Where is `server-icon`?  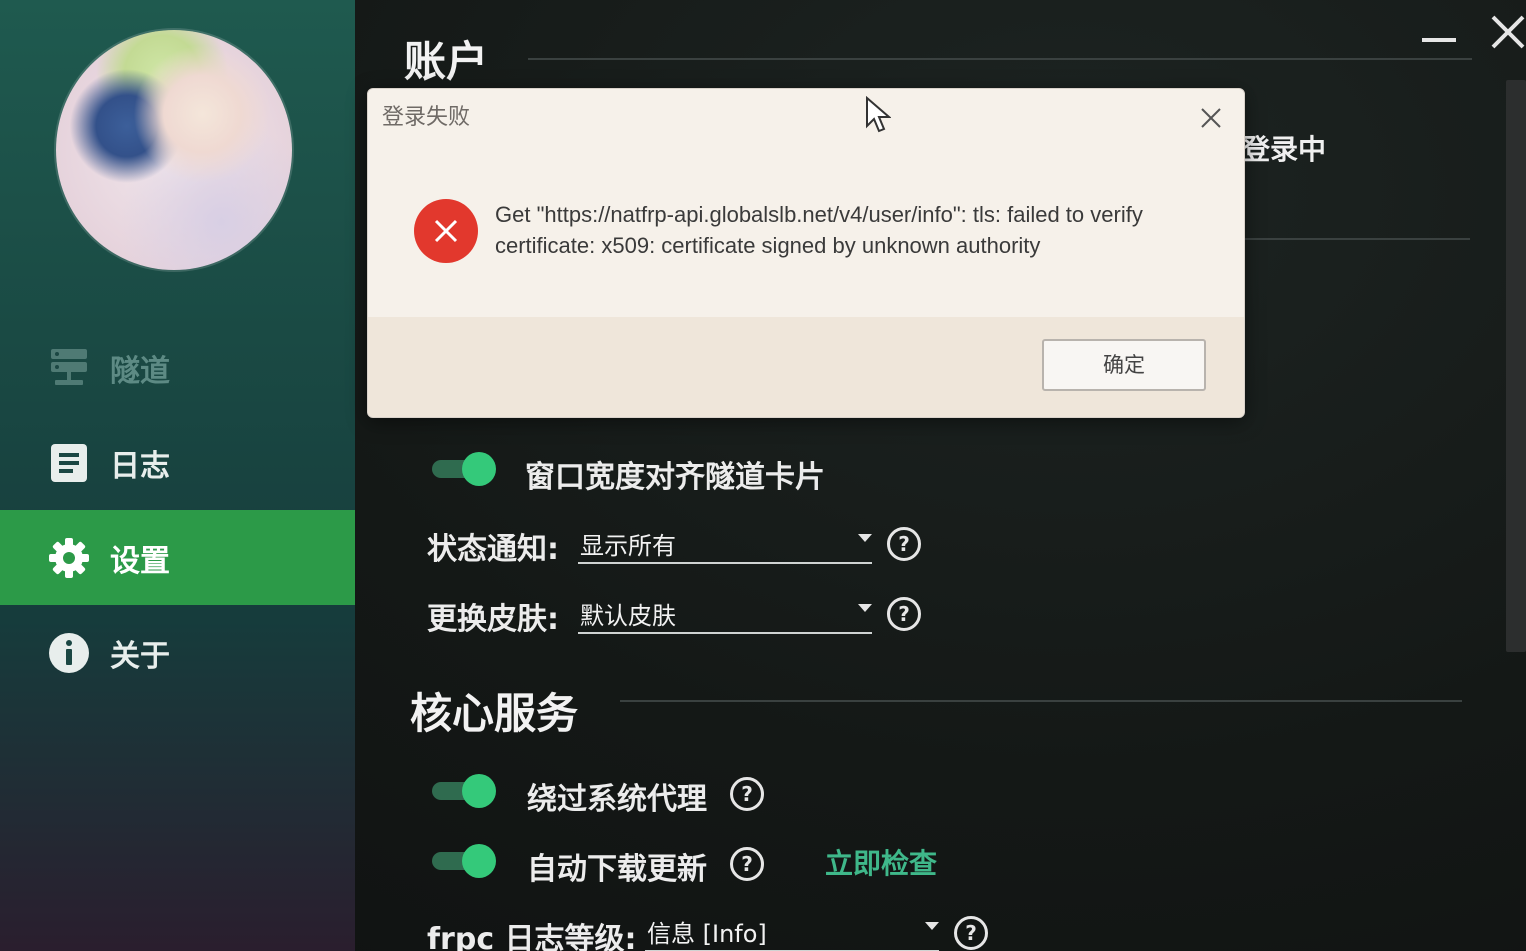
server-icon is located at coordinates (69, 368).